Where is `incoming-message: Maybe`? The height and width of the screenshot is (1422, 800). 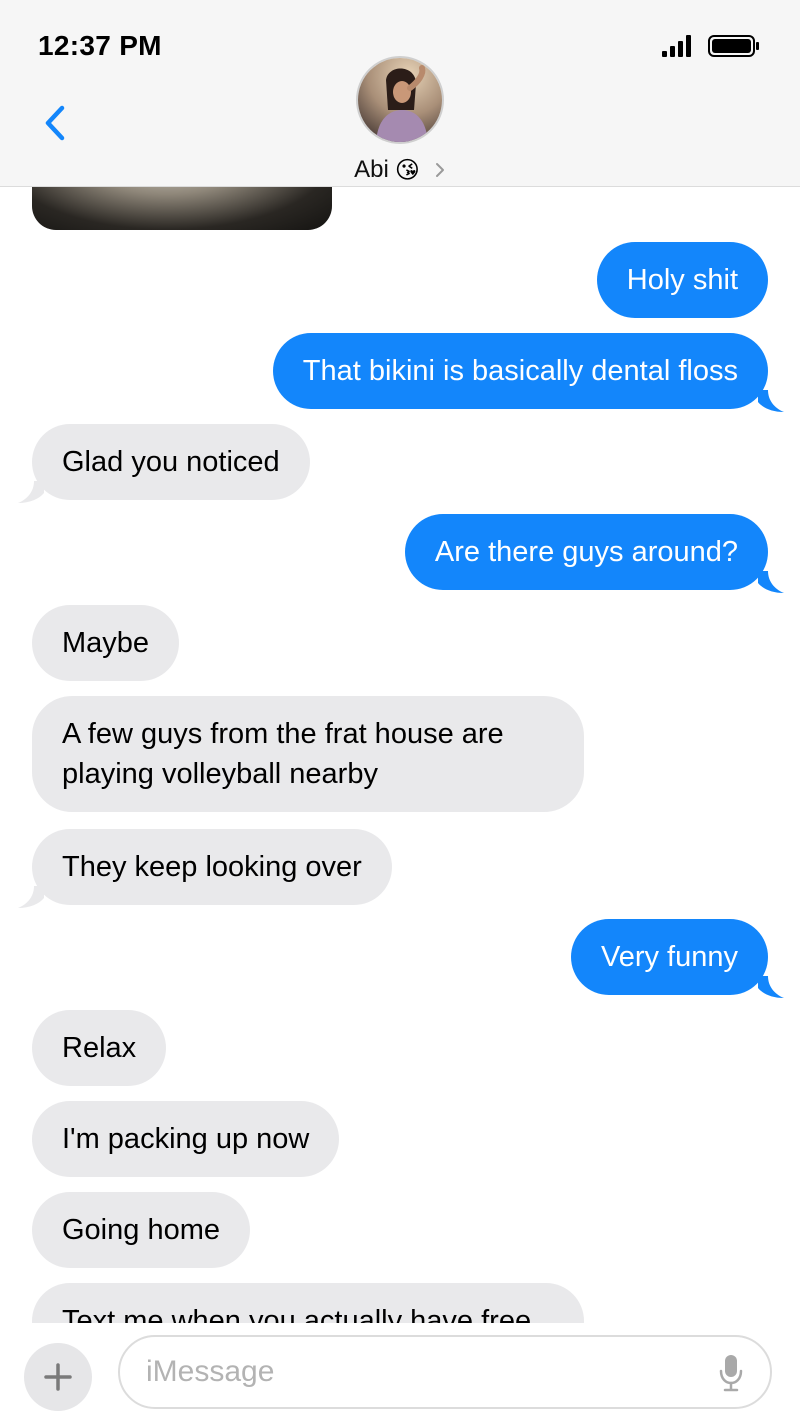
incoming-message: Maybe is located at coordinates (106, 643).